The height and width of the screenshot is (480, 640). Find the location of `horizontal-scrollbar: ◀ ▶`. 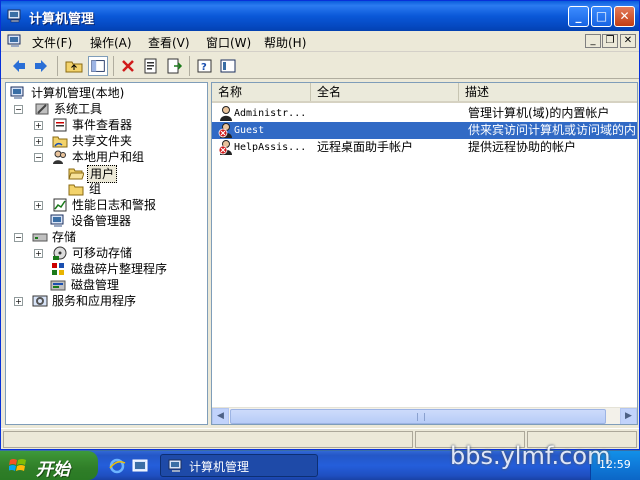

horizontal-scrollbar: ◀ ▶ is located at coordinates (424, 415).